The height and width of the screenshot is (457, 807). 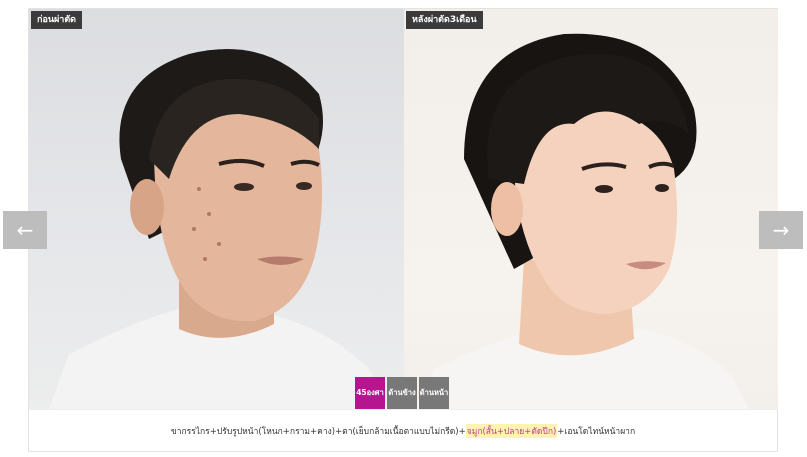 I want to click on caption-highlight: จมูก(สั้น+ปลาย+ตัดปีก), so click(x=511, y=431).